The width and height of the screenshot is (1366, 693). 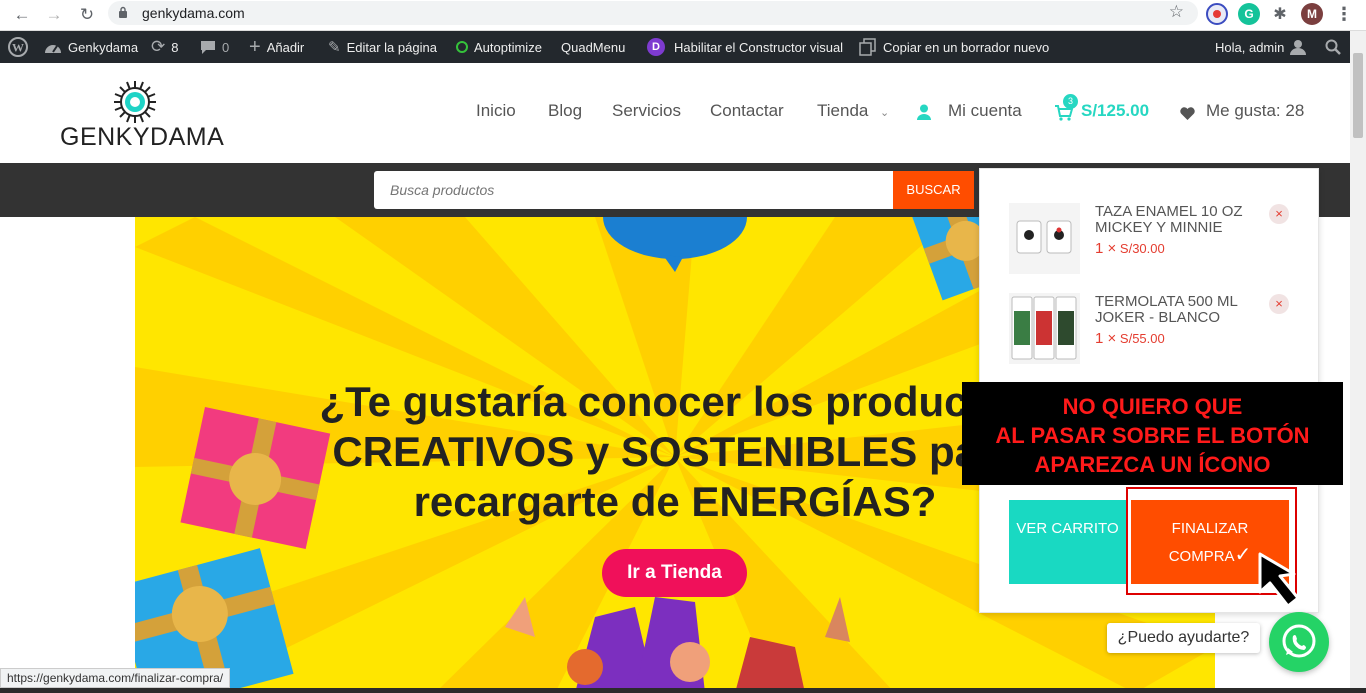 I want to click on comments-link: 0, so click(x=214, y=47).